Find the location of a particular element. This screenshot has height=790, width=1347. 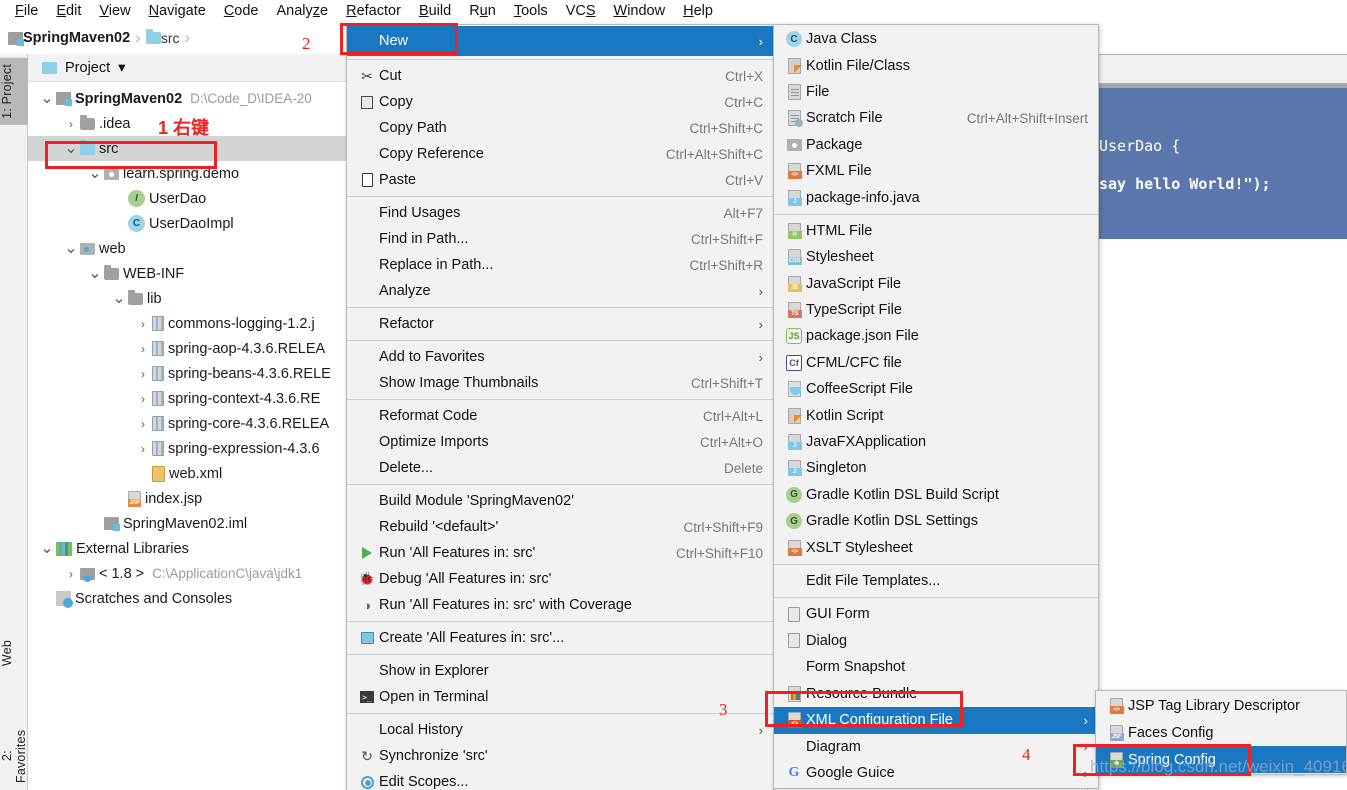

menu-item-refactor: Refactor › is located at coordinates (560, 324).